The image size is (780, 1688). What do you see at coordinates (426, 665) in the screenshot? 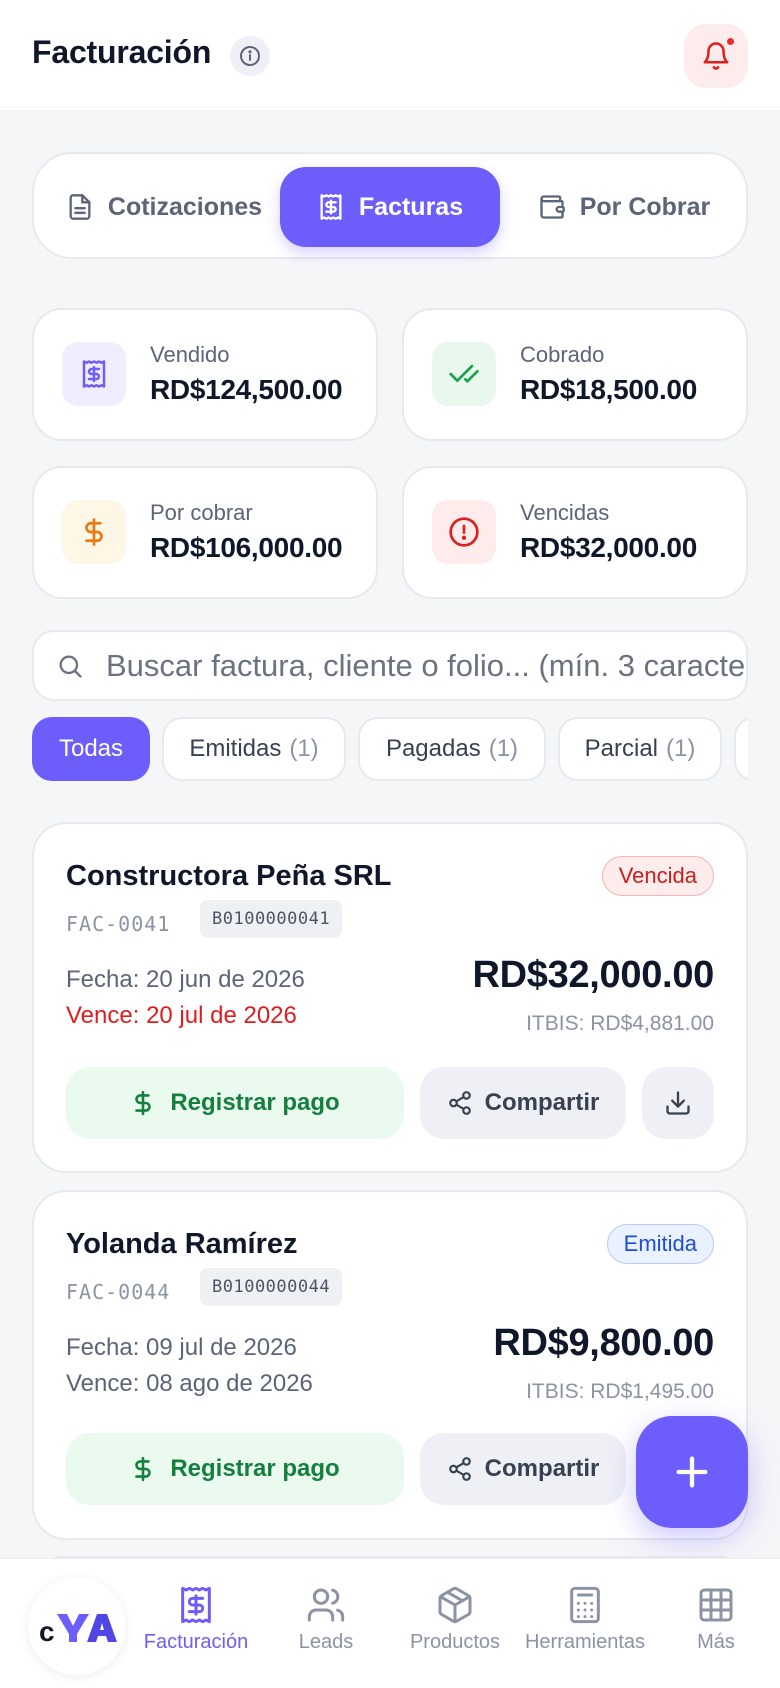
I see `search-input` at bounding box center [426, 665].